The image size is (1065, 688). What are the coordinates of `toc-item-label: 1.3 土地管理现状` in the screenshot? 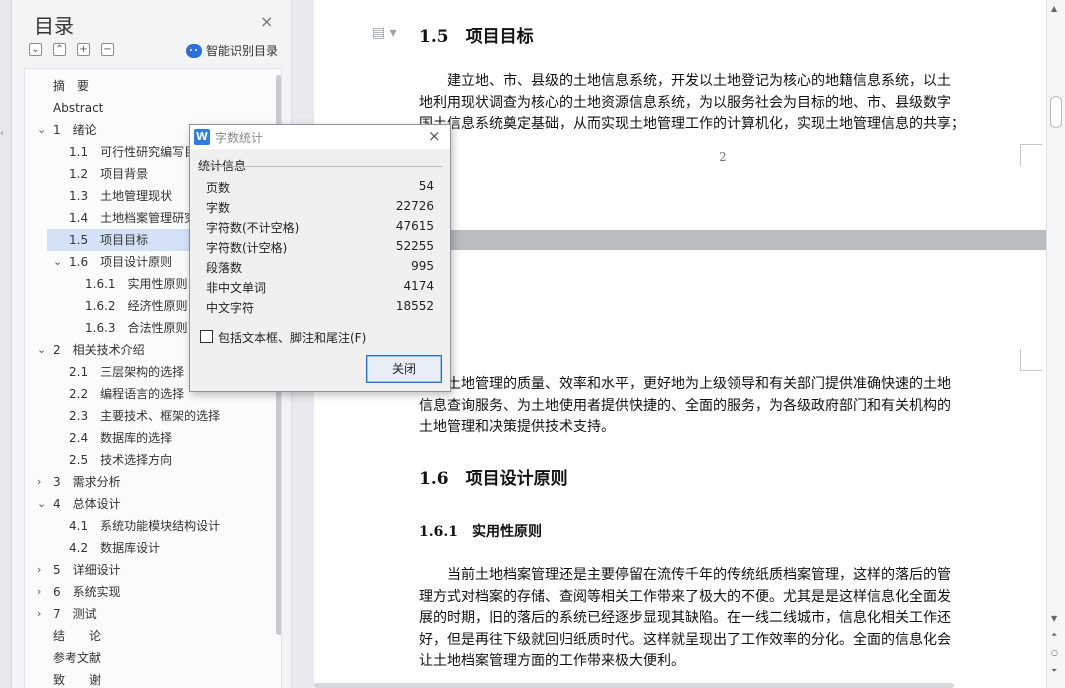 It's located at (121, 196).